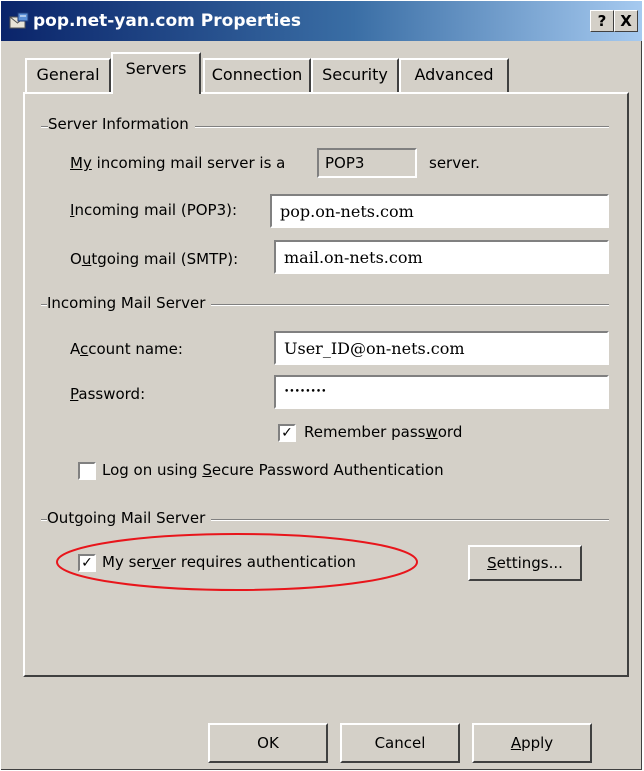 The image size is (644, 771). What do you see at coordinates (355, 75) in the screenshot?
I see `tab-security: Security` at bounding box center [355, 75].